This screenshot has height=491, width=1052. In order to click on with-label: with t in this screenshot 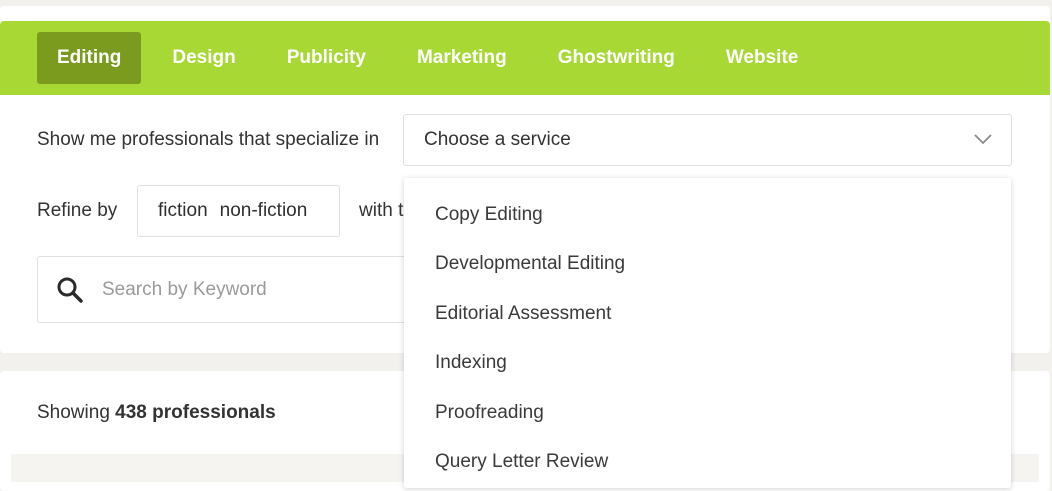, I will do `click(381, 210)`.